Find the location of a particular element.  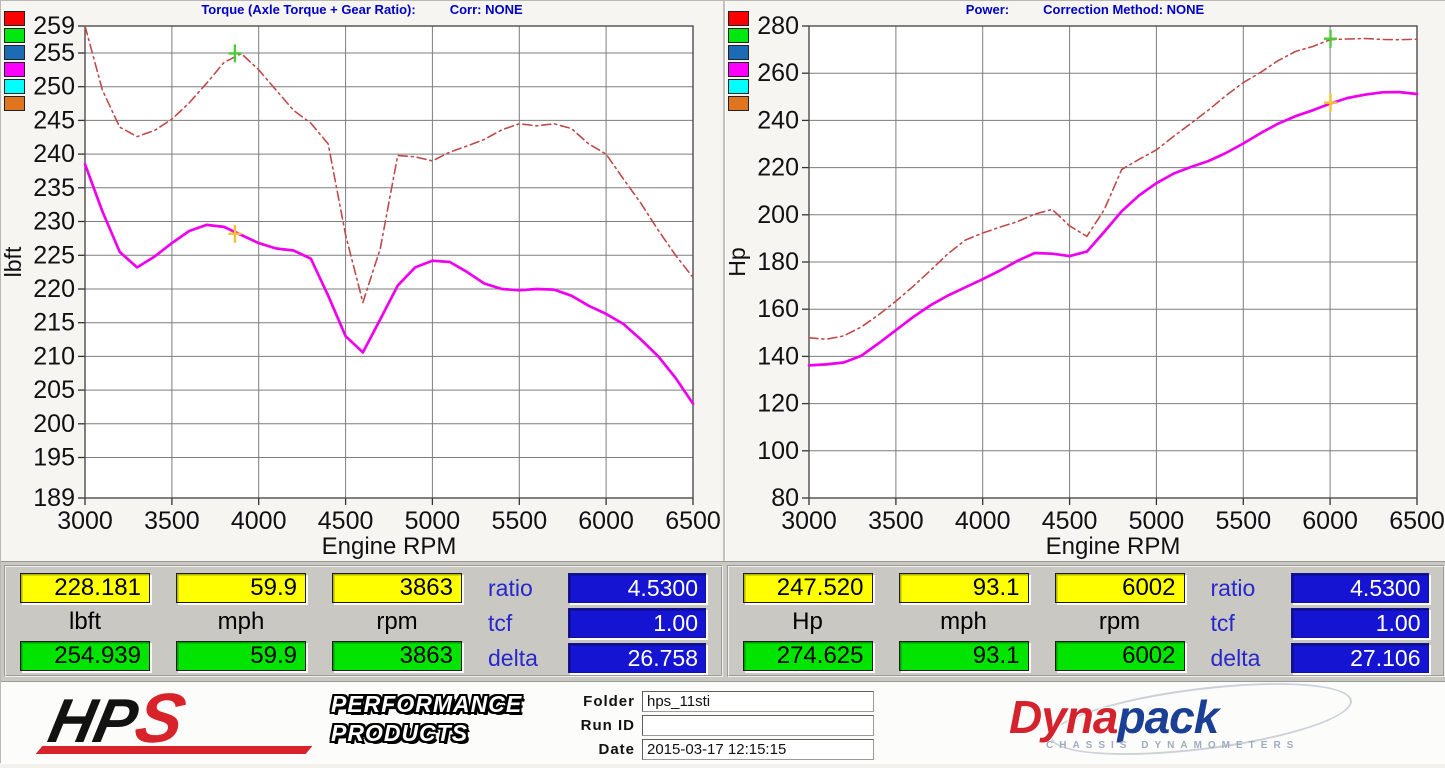

svg-text: 160 is located at coordinates (778, 309).